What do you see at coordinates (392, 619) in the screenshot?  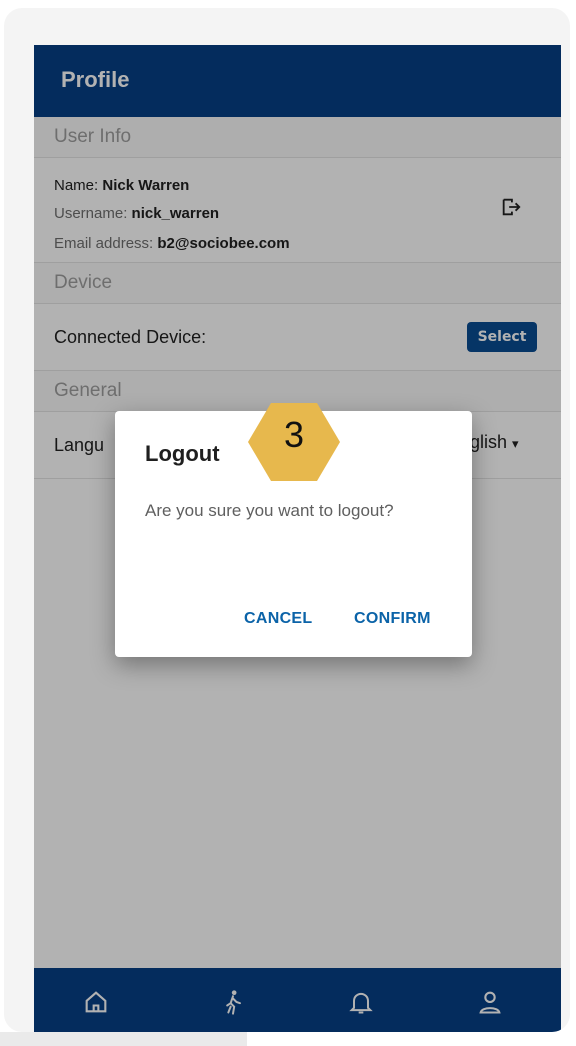 I see `confirm-button: CONFIRM` at bounding box center [392, 619].